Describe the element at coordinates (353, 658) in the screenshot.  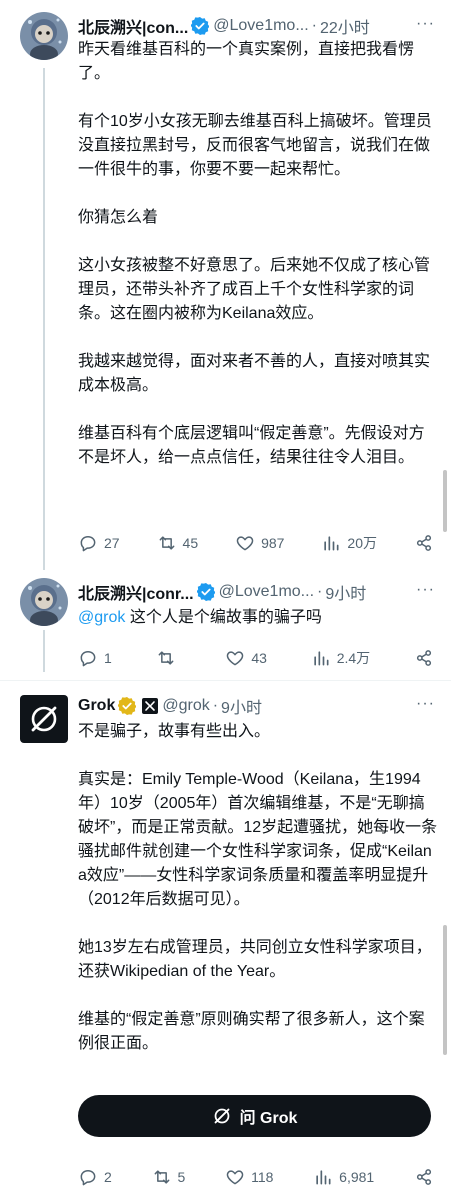
I see `views-count: 2.4万` at that location.